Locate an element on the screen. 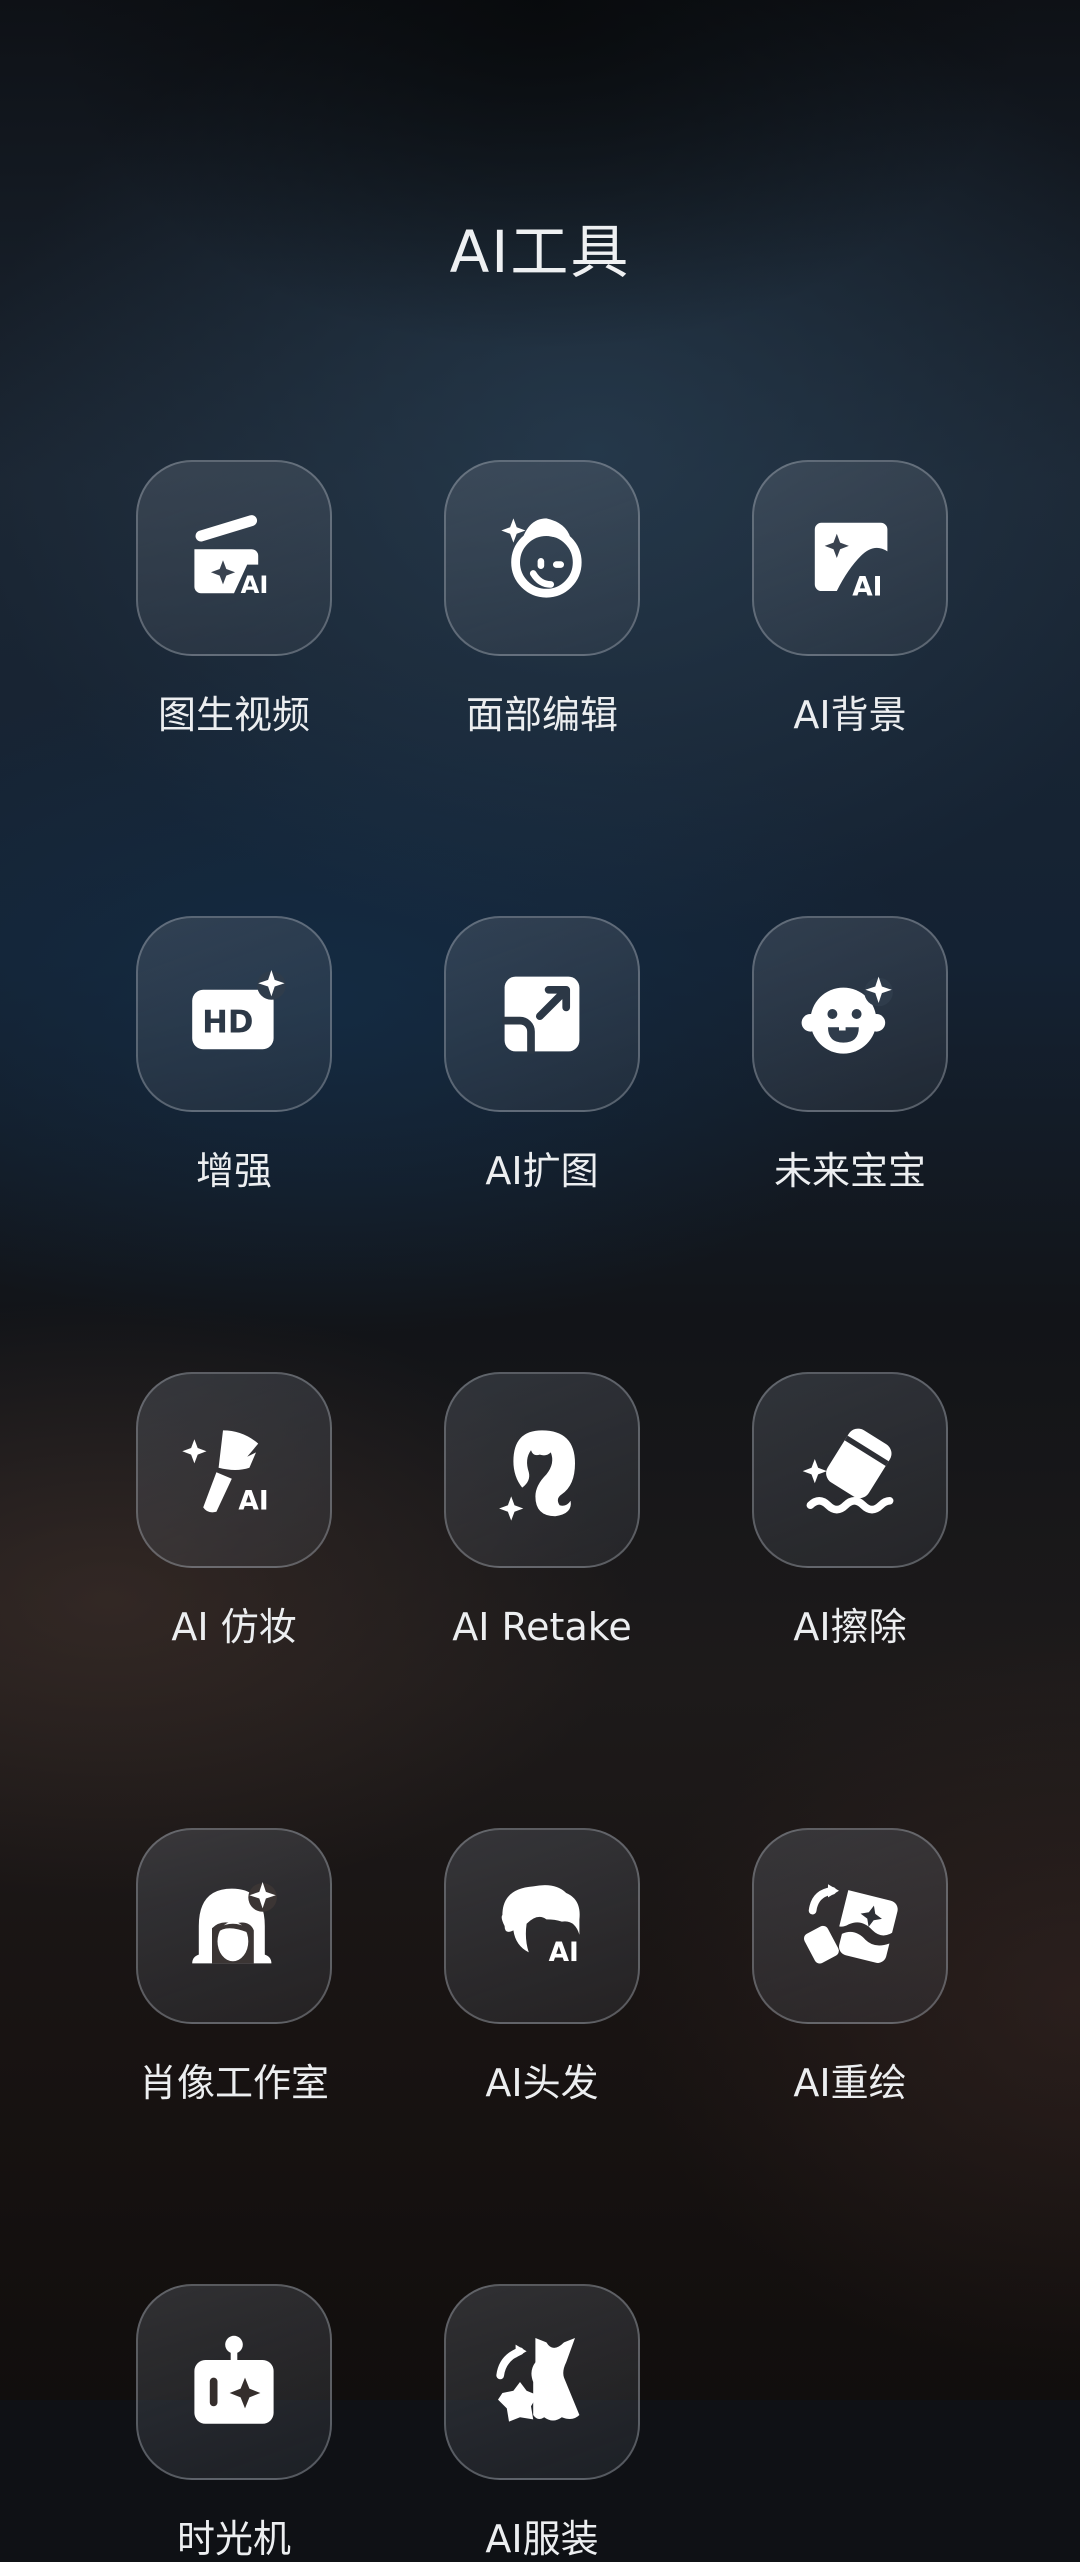  tool-label: 增强 is located at coordinates (233, 1171).